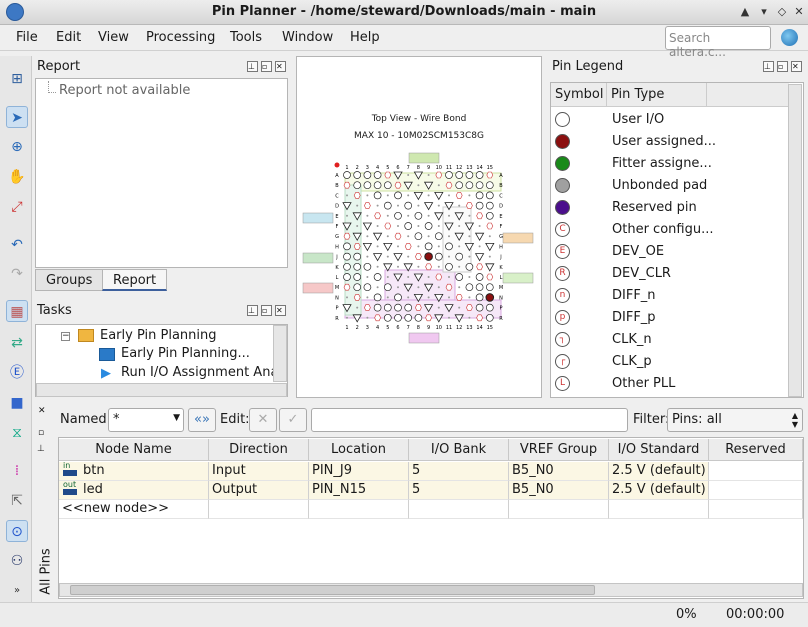  Describe the element at coordinates (336, 217) in the screenshot. I see `row-label: E` at that location.